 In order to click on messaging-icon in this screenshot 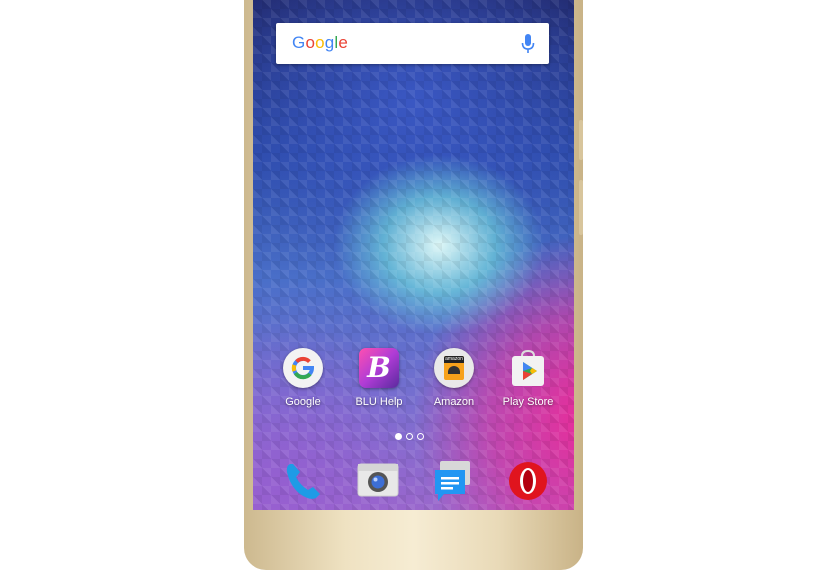, I will do `click(453, 481)`.